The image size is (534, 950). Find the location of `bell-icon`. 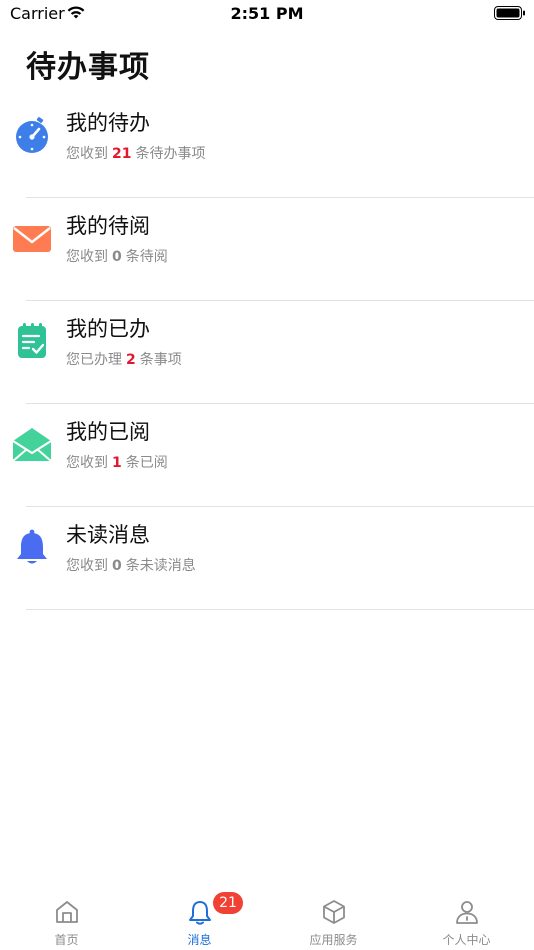

bell-icon is located at coordinates (32, 546).